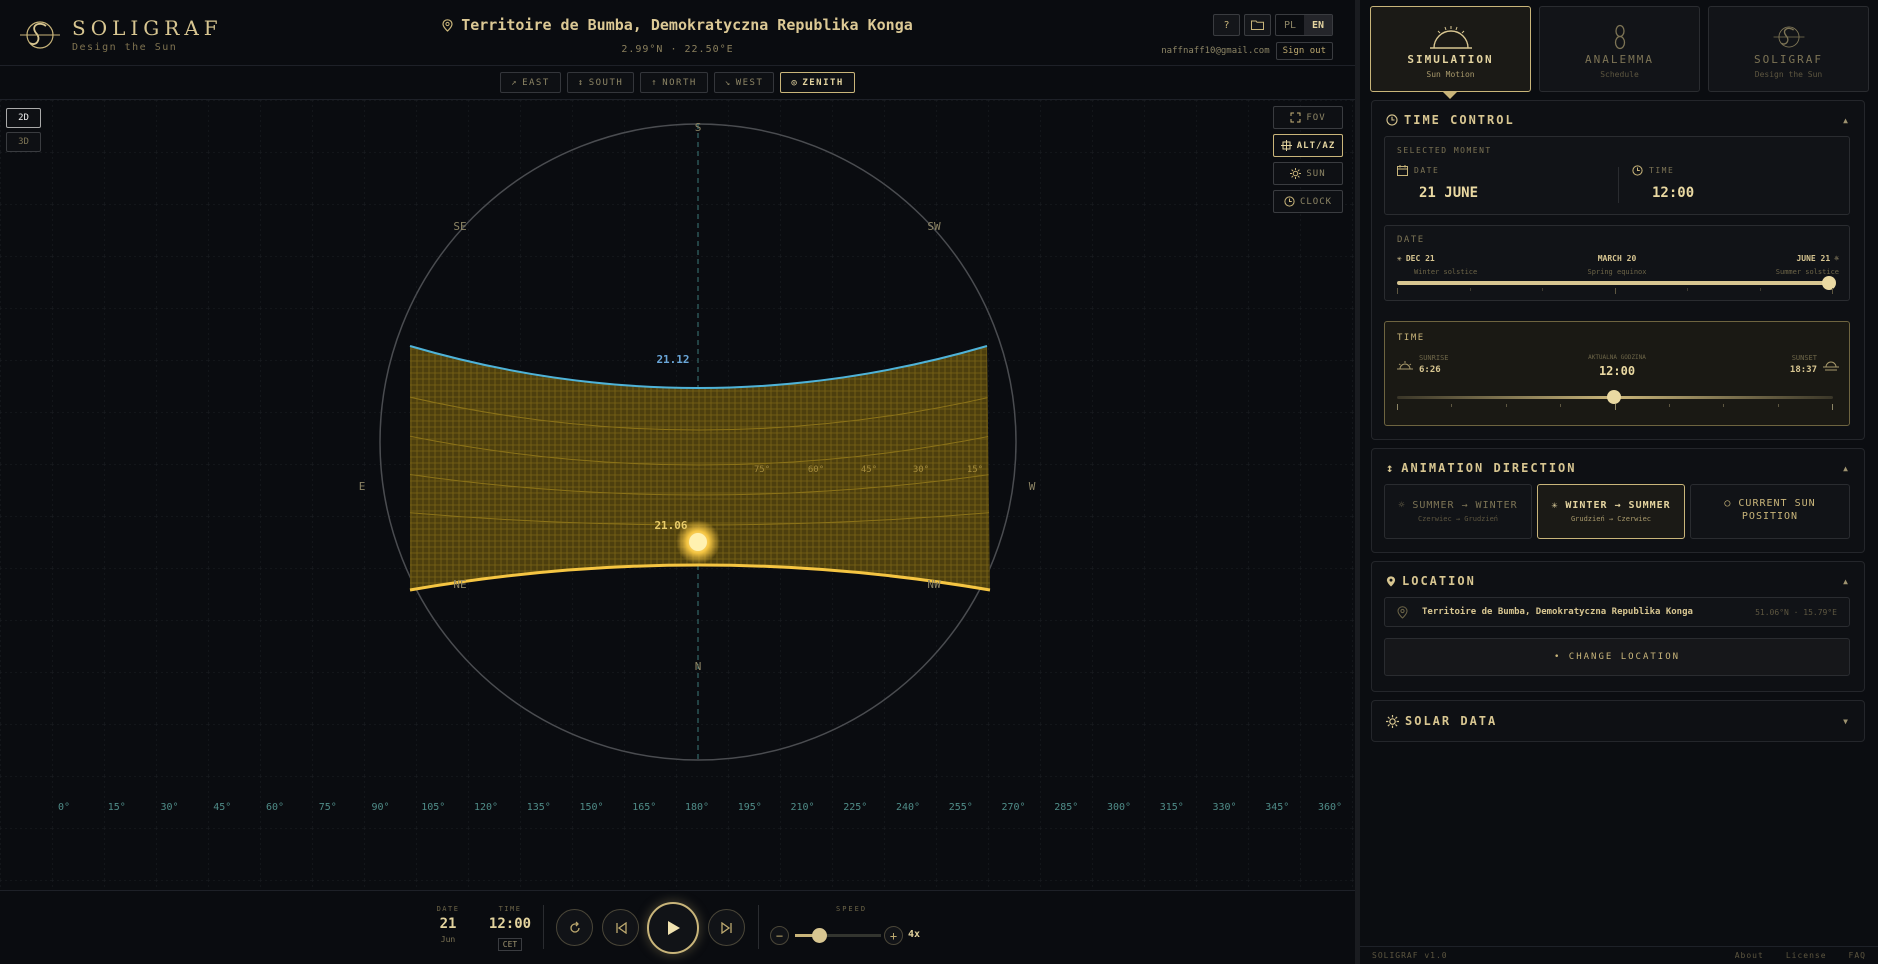 This screenshot has width=1878, height=964. I want to click on play-button, so click(673, 928).